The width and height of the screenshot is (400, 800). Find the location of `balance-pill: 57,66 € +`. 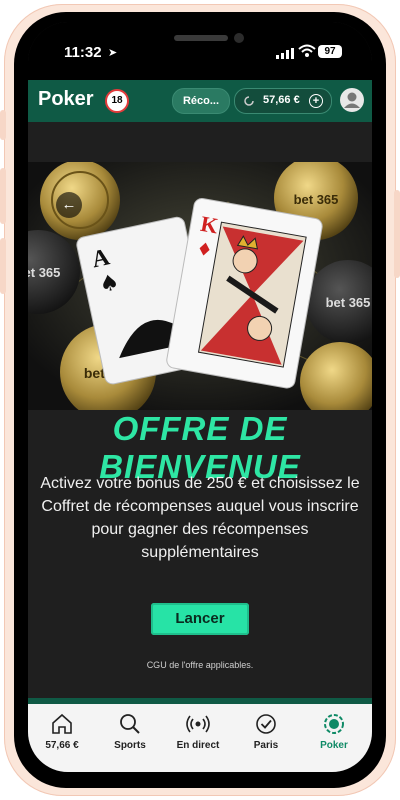

balance-pill: 57,66 € + is located at coordinates (283, 101).